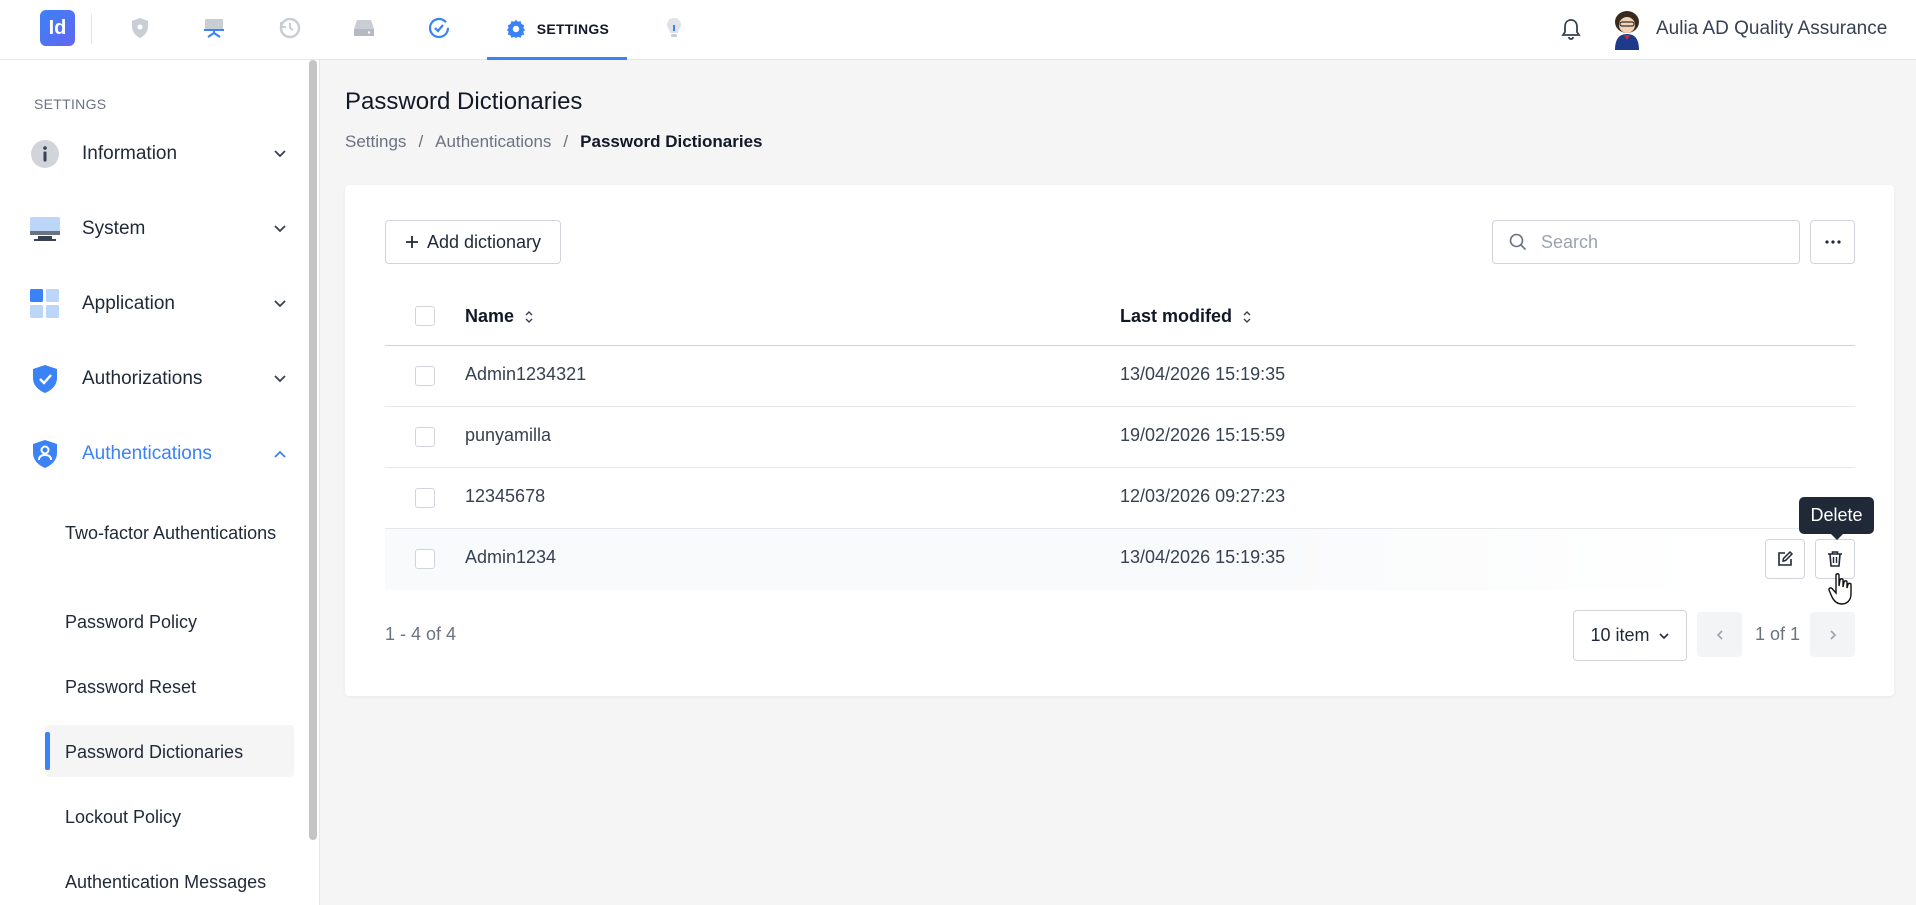 This screenshot has width=1916, height=905. What do you see at coordinates (1771, 29) in the screenshot?
I see `user-name: Aulia AD Quality Assurance` at bounding box center [1771, 29].